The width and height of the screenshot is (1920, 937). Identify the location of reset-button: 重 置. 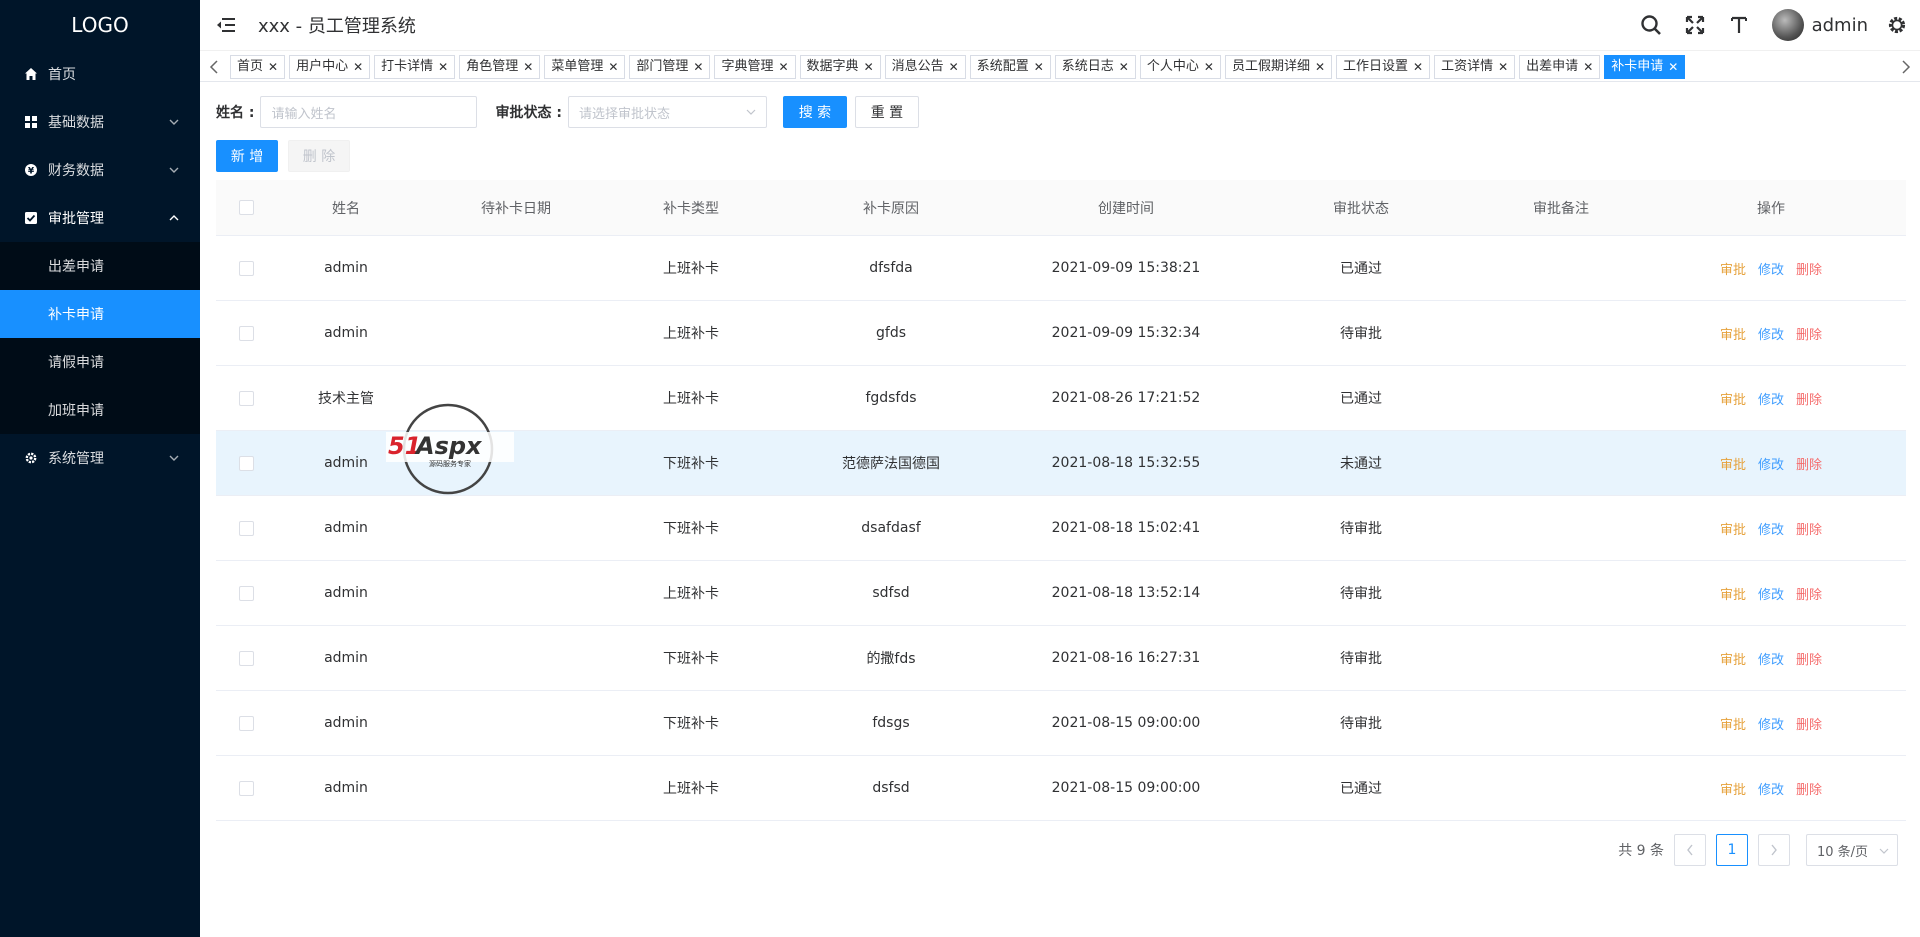
(886, 112).